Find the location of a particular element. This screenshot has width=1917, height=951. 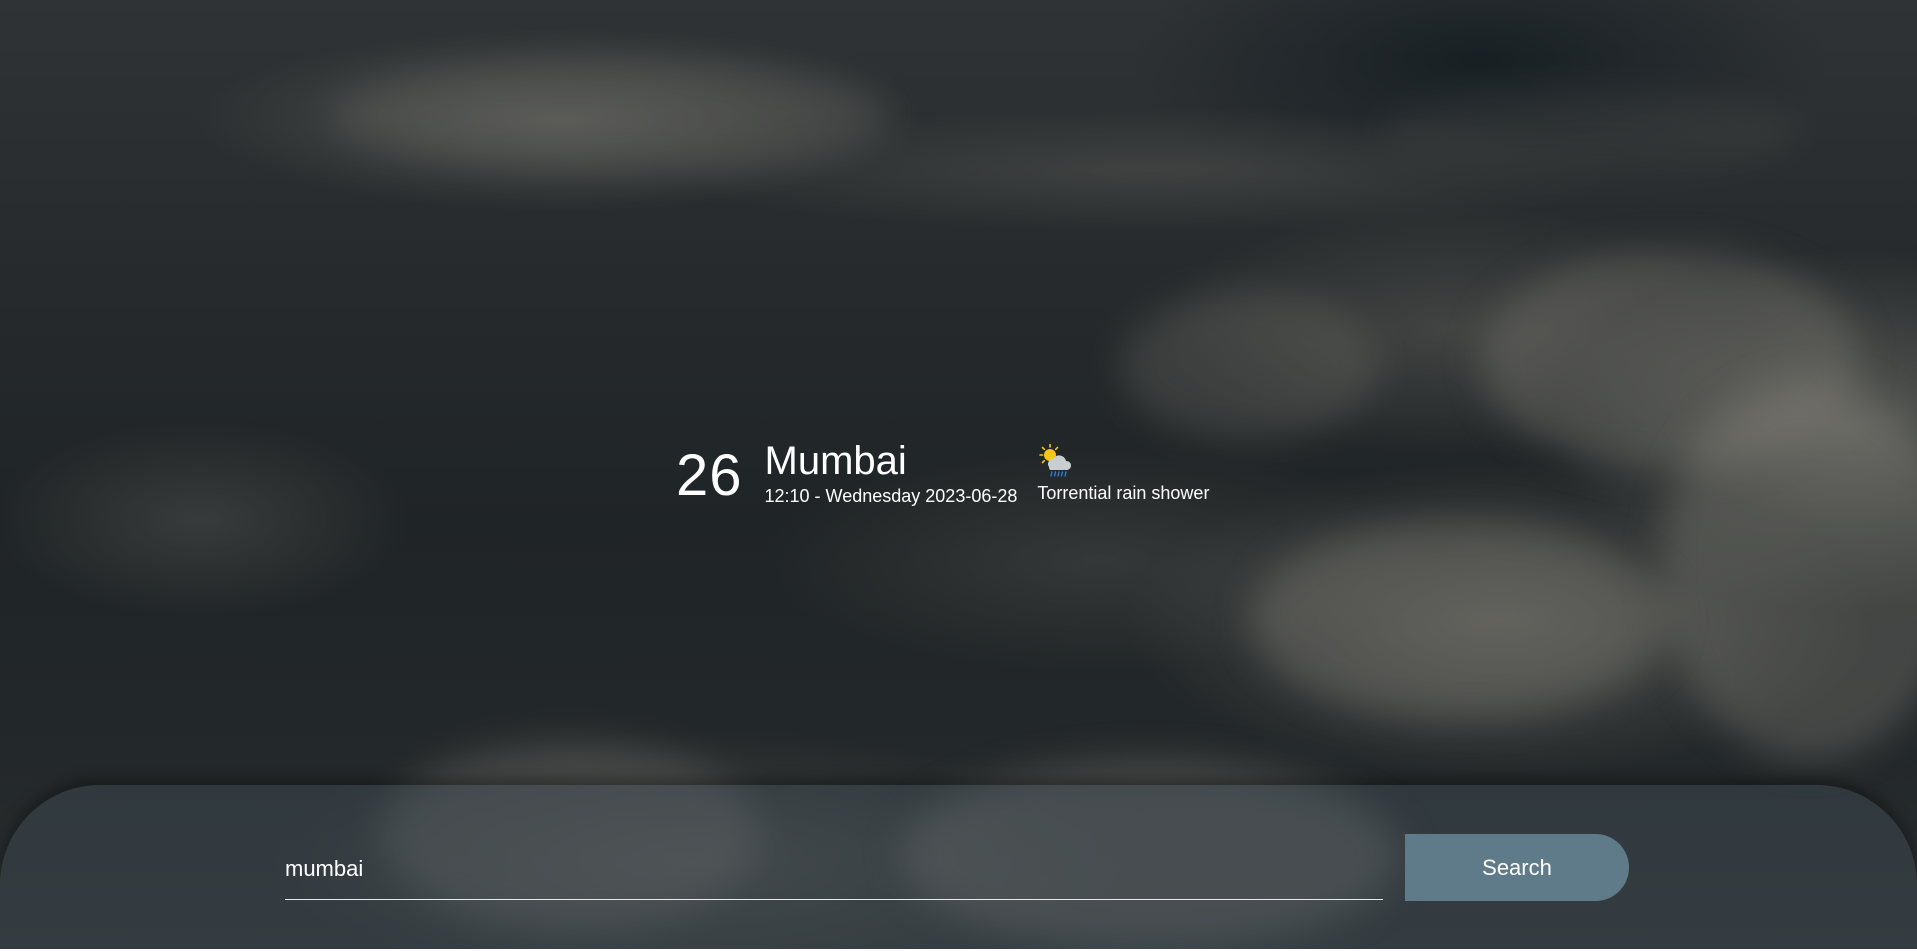

temperature: 26 is located at coordinates (709, 475).